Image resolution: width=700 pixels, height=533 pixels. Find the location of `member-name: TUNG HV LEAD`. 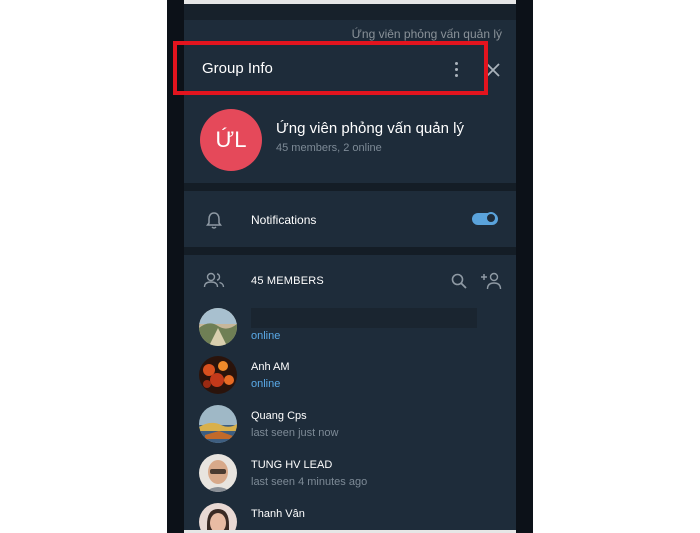

member-name: TUNG HV LEAD is located at coordinates (292, 465).